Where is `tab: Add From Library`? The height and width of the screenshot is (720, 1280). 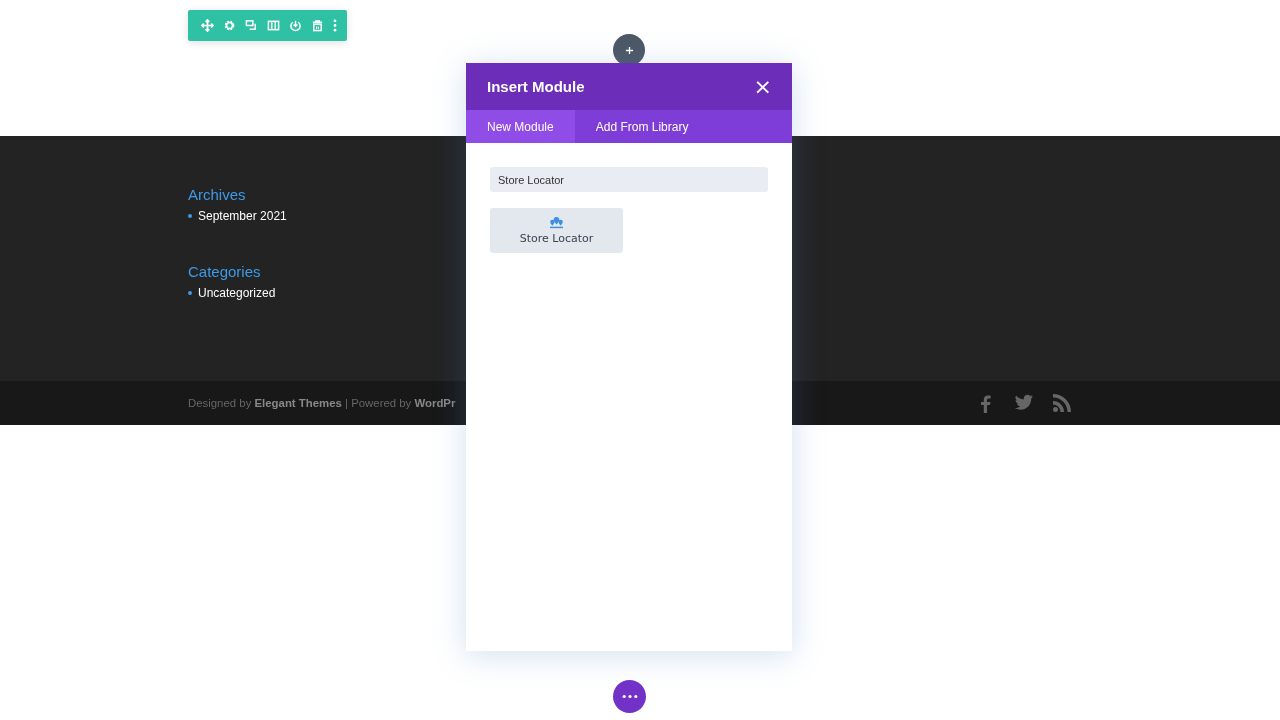
tab: Add From Library is located at coordinates (642, 126).